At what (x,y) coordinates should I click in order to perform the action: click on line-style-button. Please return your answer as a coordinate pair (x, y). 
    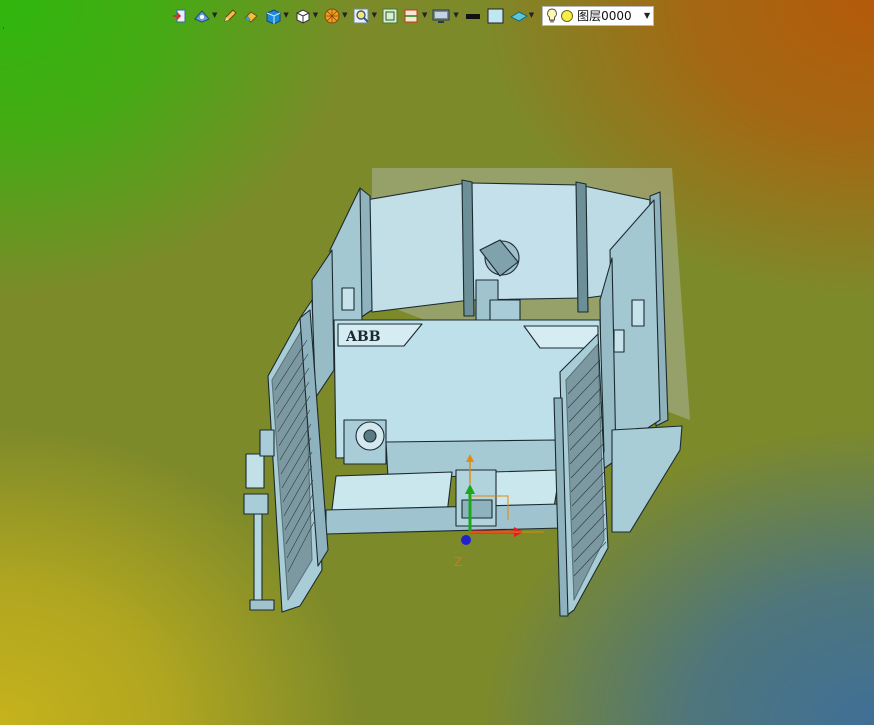
    Looking at the image, I should click on (473, 16).